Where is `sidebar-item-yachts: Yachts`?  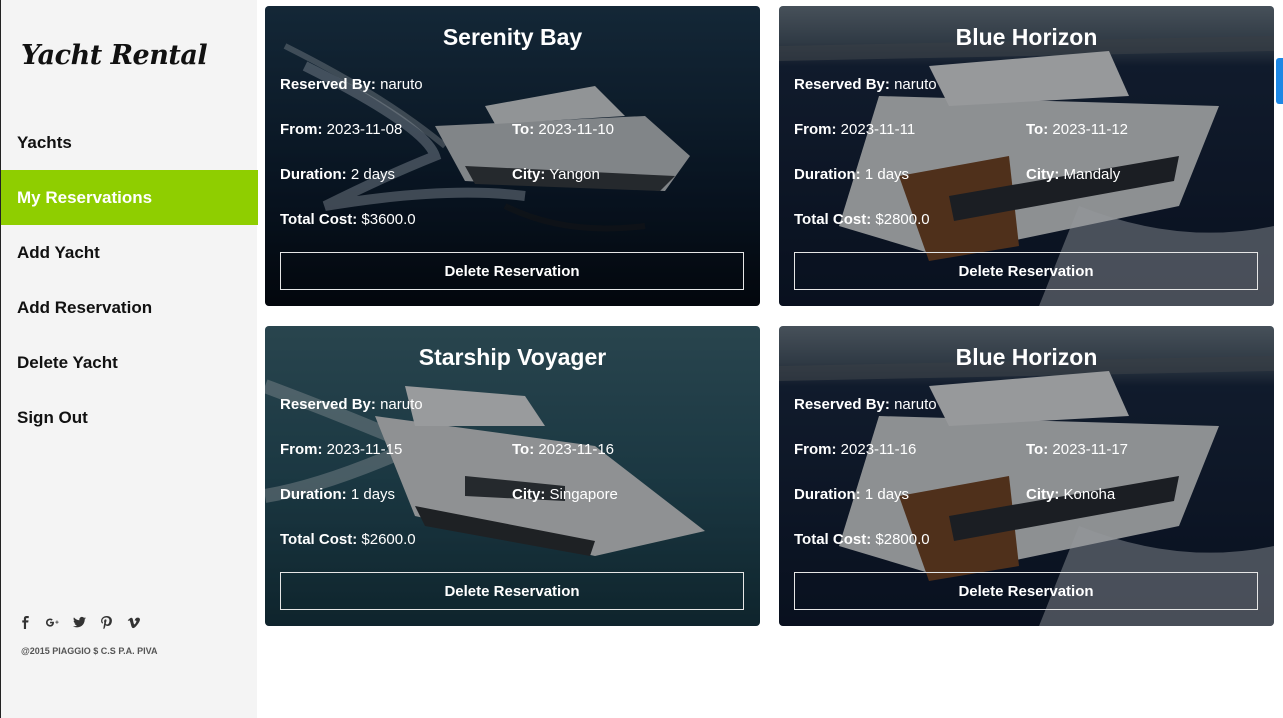 sidebar-item-yachts: Yachts is located at coordinates (129, 142).